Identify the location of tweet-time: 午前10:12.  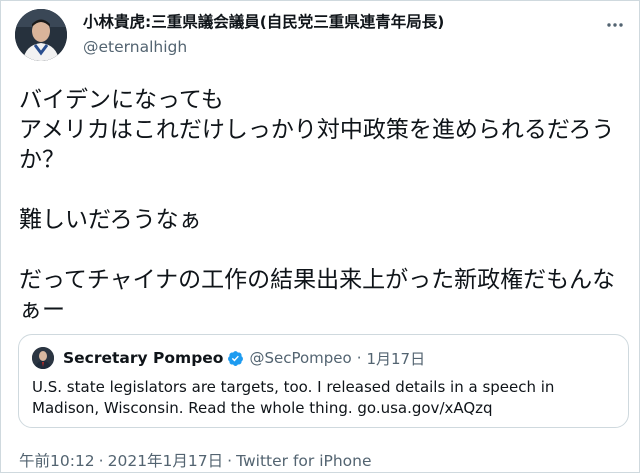
(57, 461).